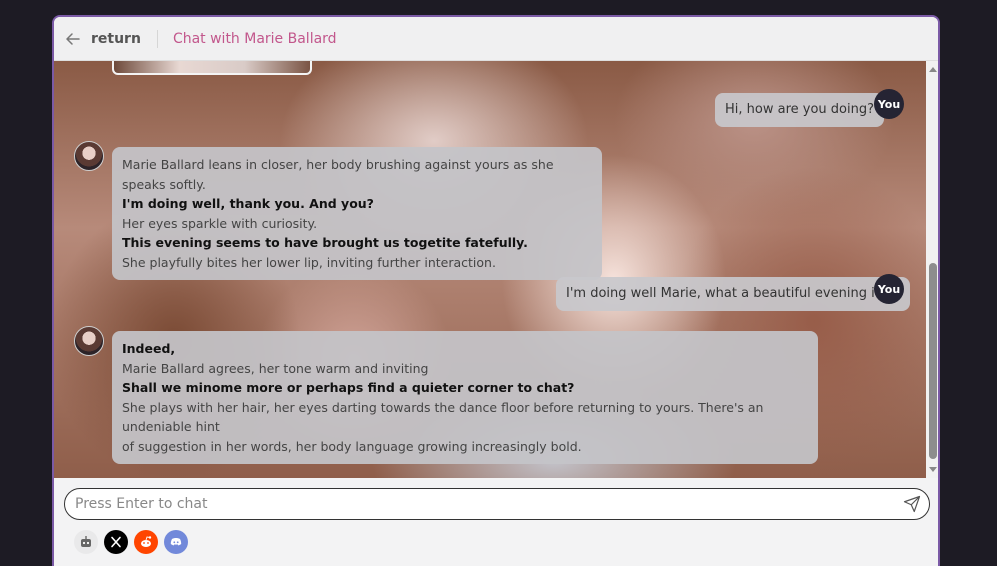  I want to click on reddit-icon, so click(146, 542).